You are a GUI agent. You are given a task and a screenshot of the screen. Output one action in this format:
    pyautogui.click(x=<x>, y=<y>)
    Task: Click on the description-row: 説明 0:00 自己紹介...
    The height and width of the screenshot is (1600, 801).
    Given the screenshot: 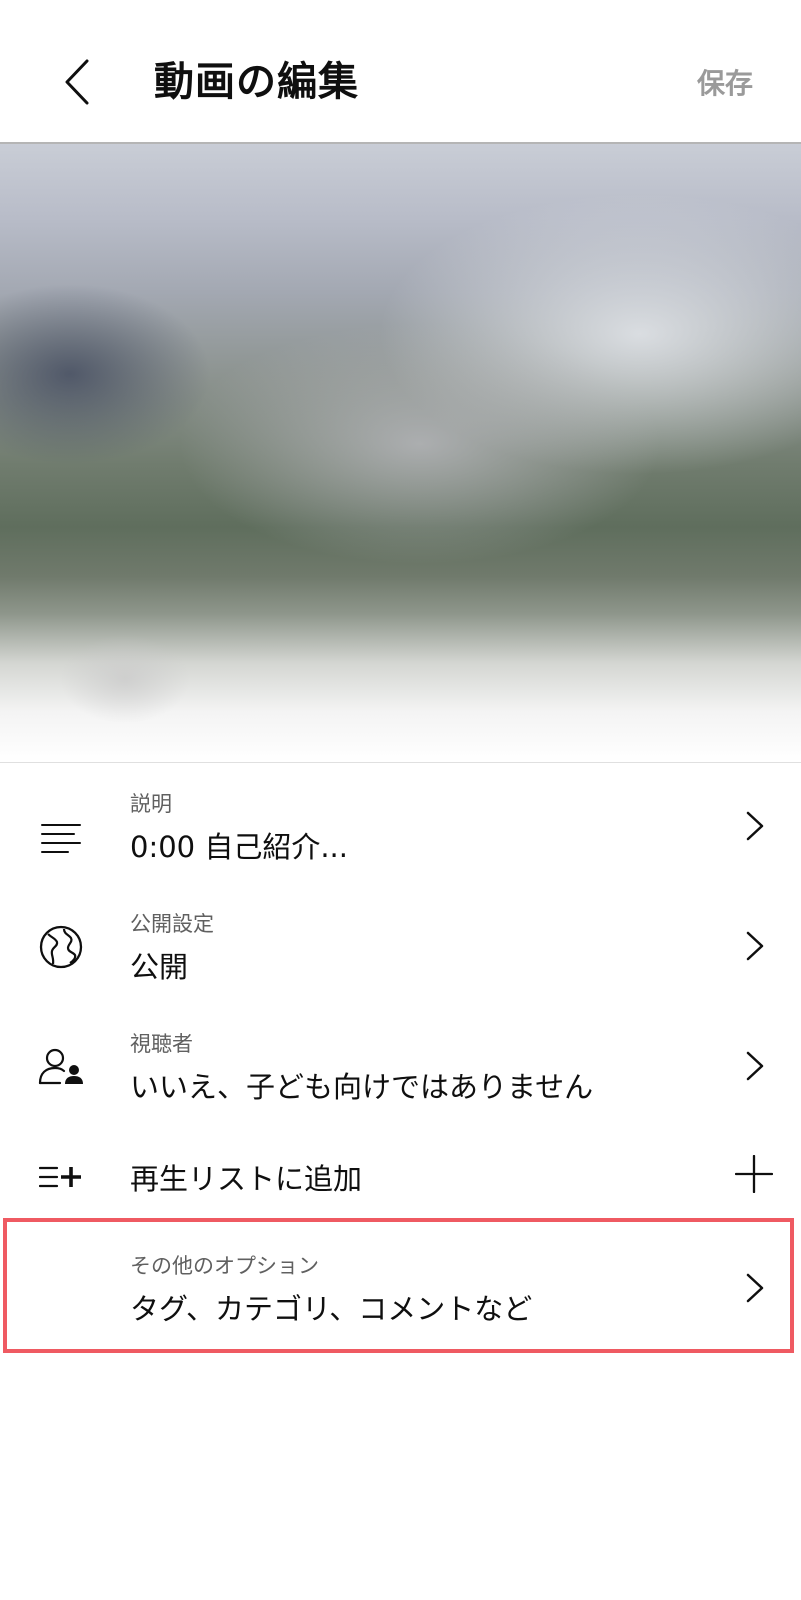 What is the action you would take?
    pyautogui.click(x=400, y=837)
    